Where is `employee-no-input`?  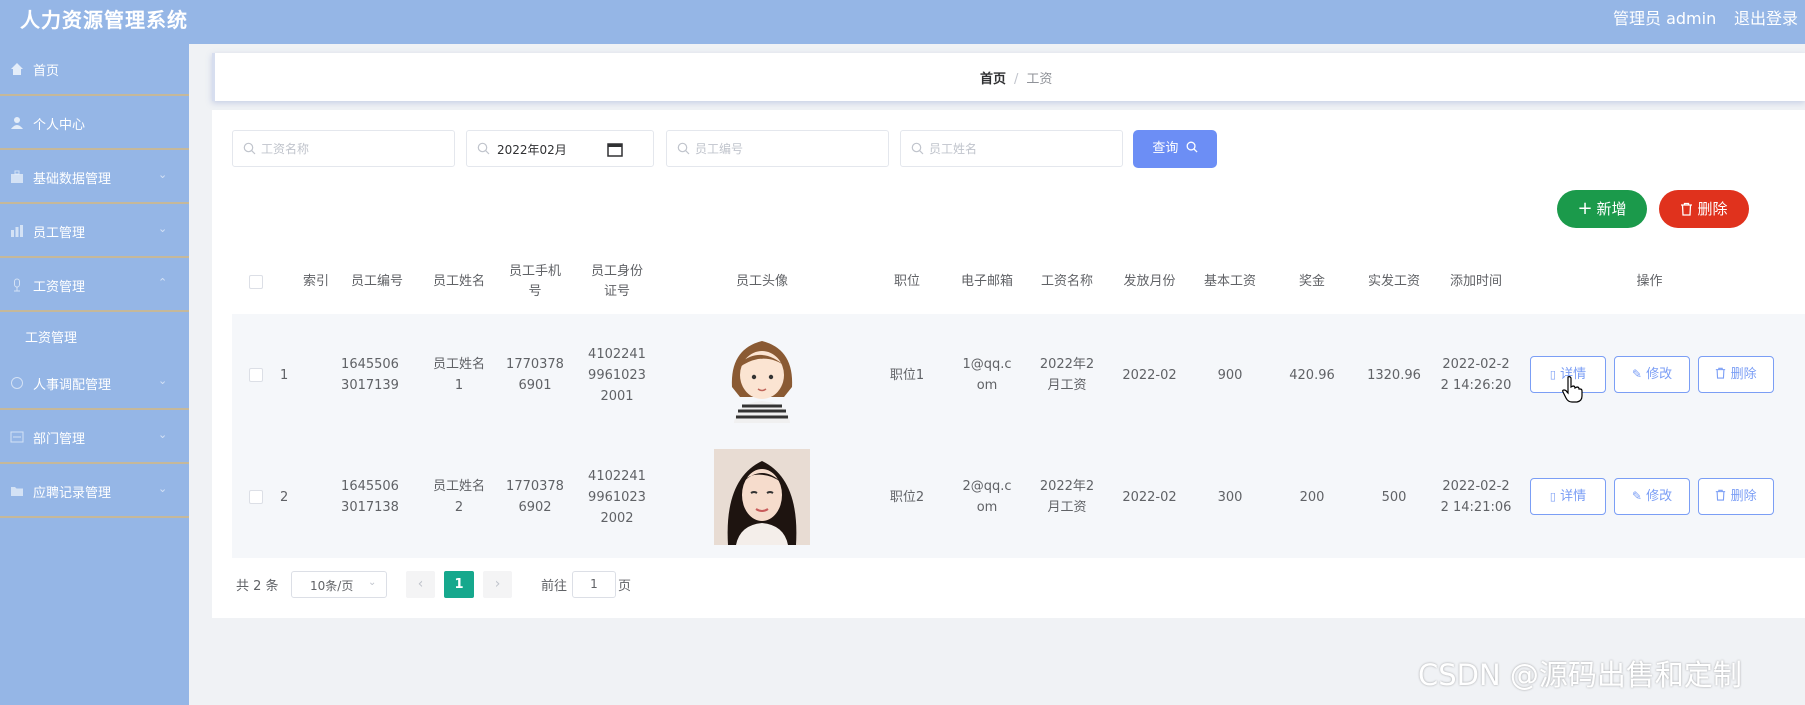 employee-no-input is located at coordinates (775, 149).